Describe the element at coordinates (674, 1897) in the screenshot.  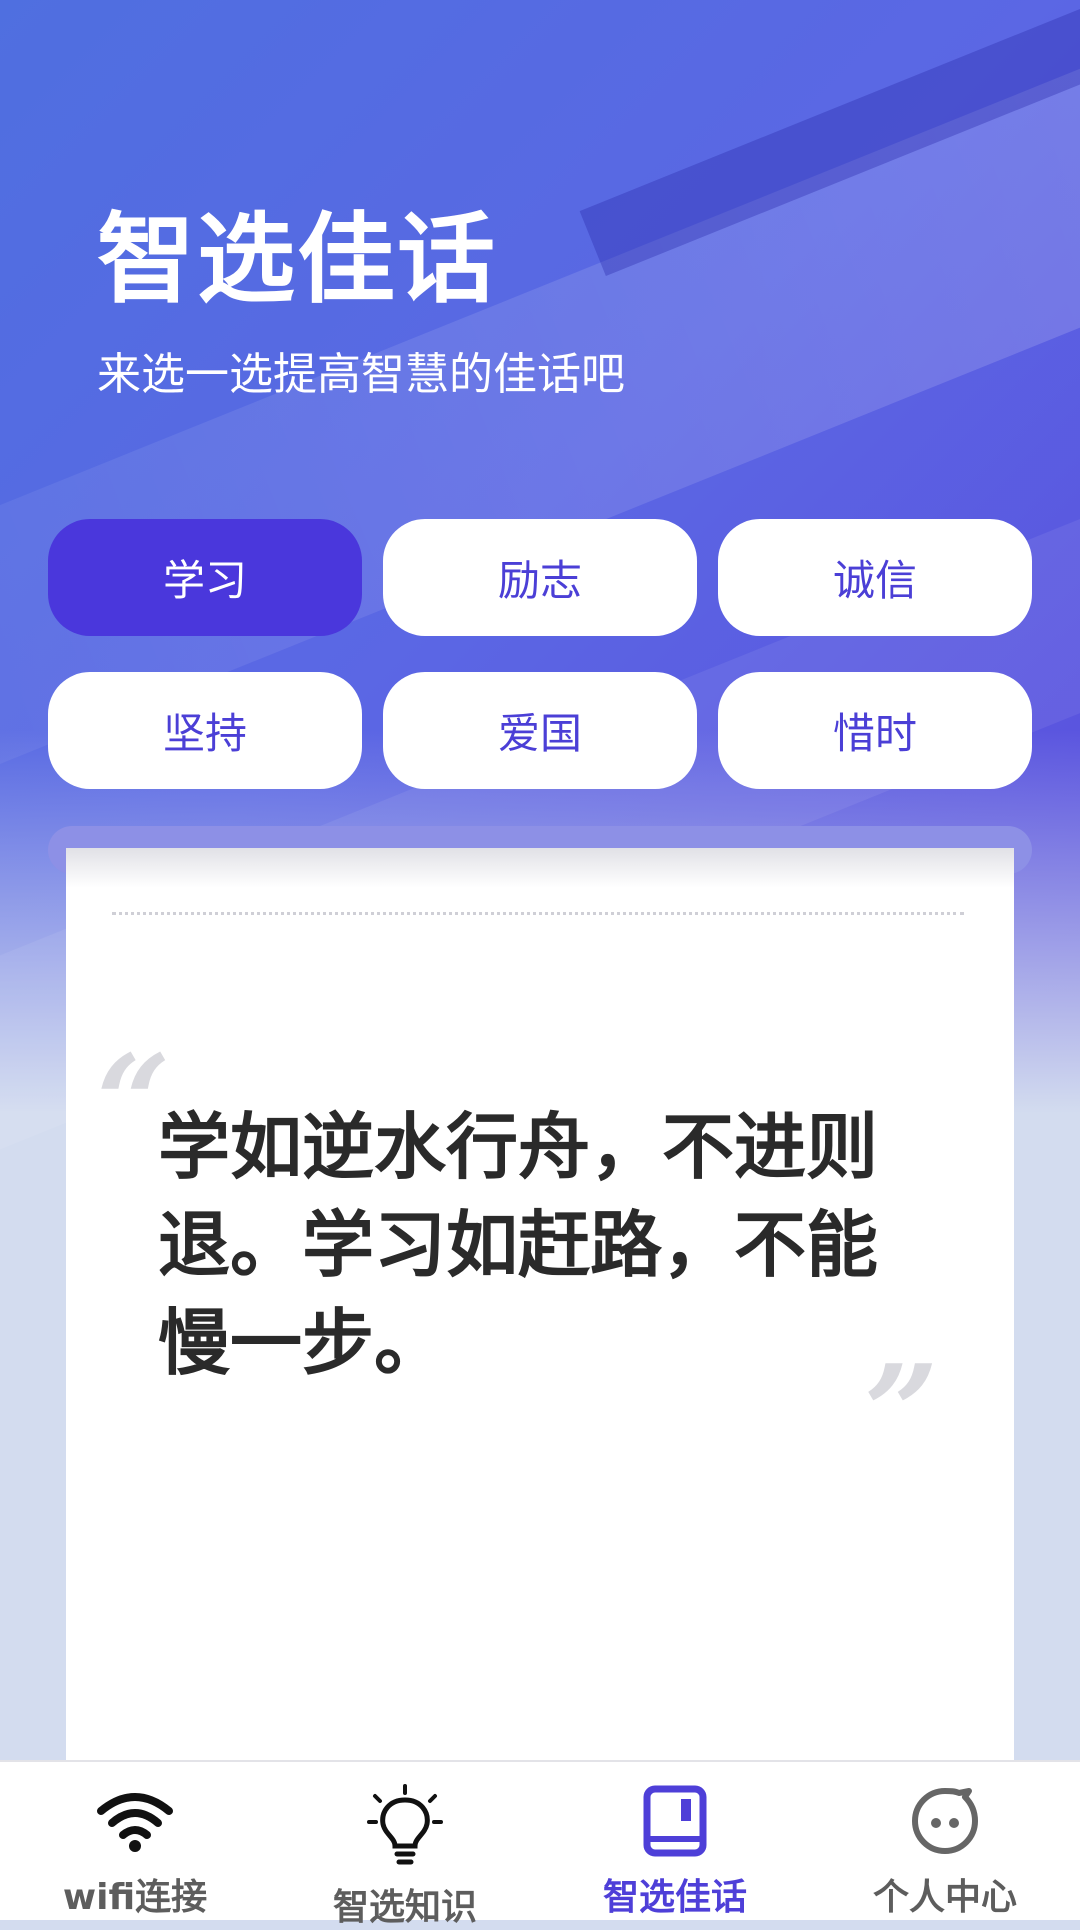
I see `tab-label: 智选佳话` at that location.